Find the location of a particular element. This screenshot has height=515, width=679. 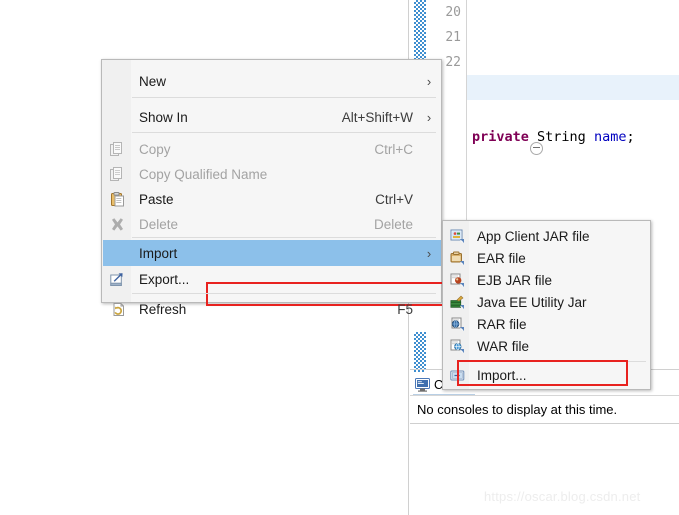

submenu-item-label: EAR file is located at coordinates (501, 258).